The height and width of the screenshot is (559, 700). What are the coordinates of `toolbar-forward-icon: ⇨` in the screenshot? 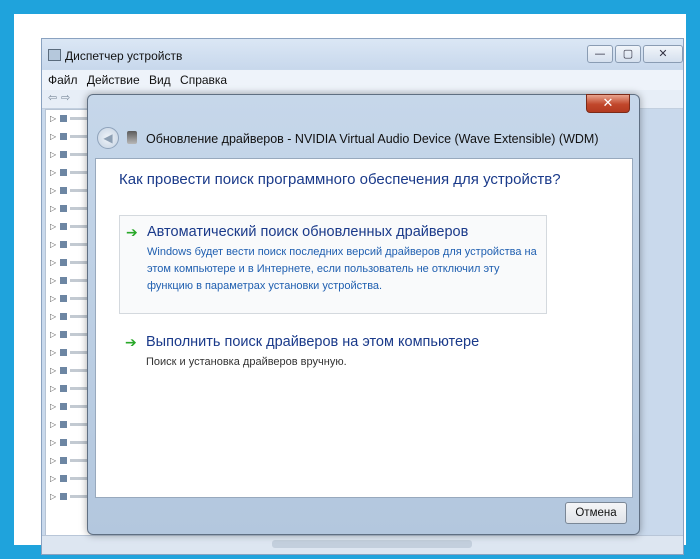 It's located at (65, 97).